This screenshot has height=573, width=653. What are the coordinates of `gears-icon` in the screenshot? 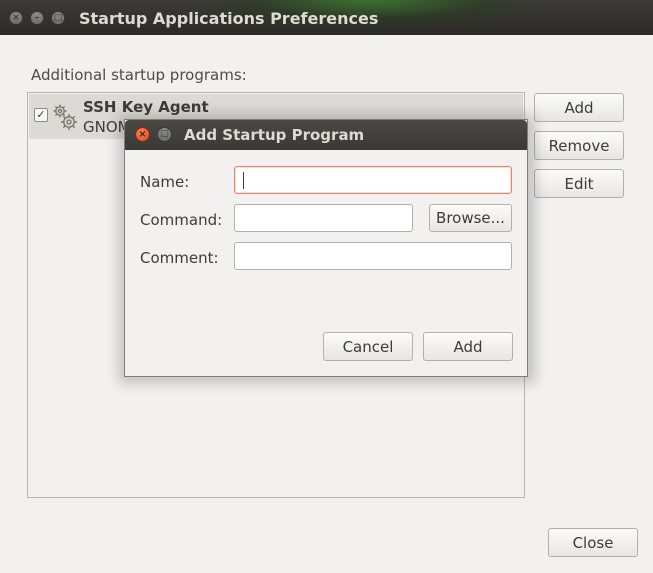 It's located at (65, 117).